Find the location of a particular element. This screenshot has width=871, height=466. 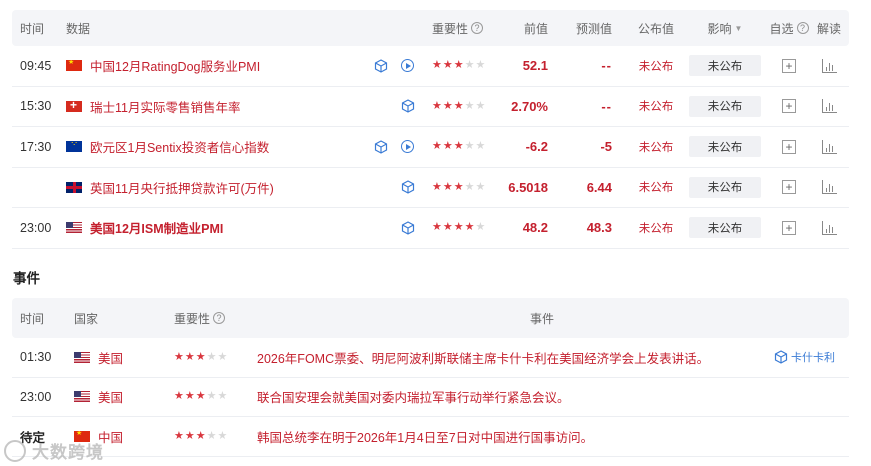

indicator-cell: 美国12月ISM制造业PMI is located at coordinates (246, 228).